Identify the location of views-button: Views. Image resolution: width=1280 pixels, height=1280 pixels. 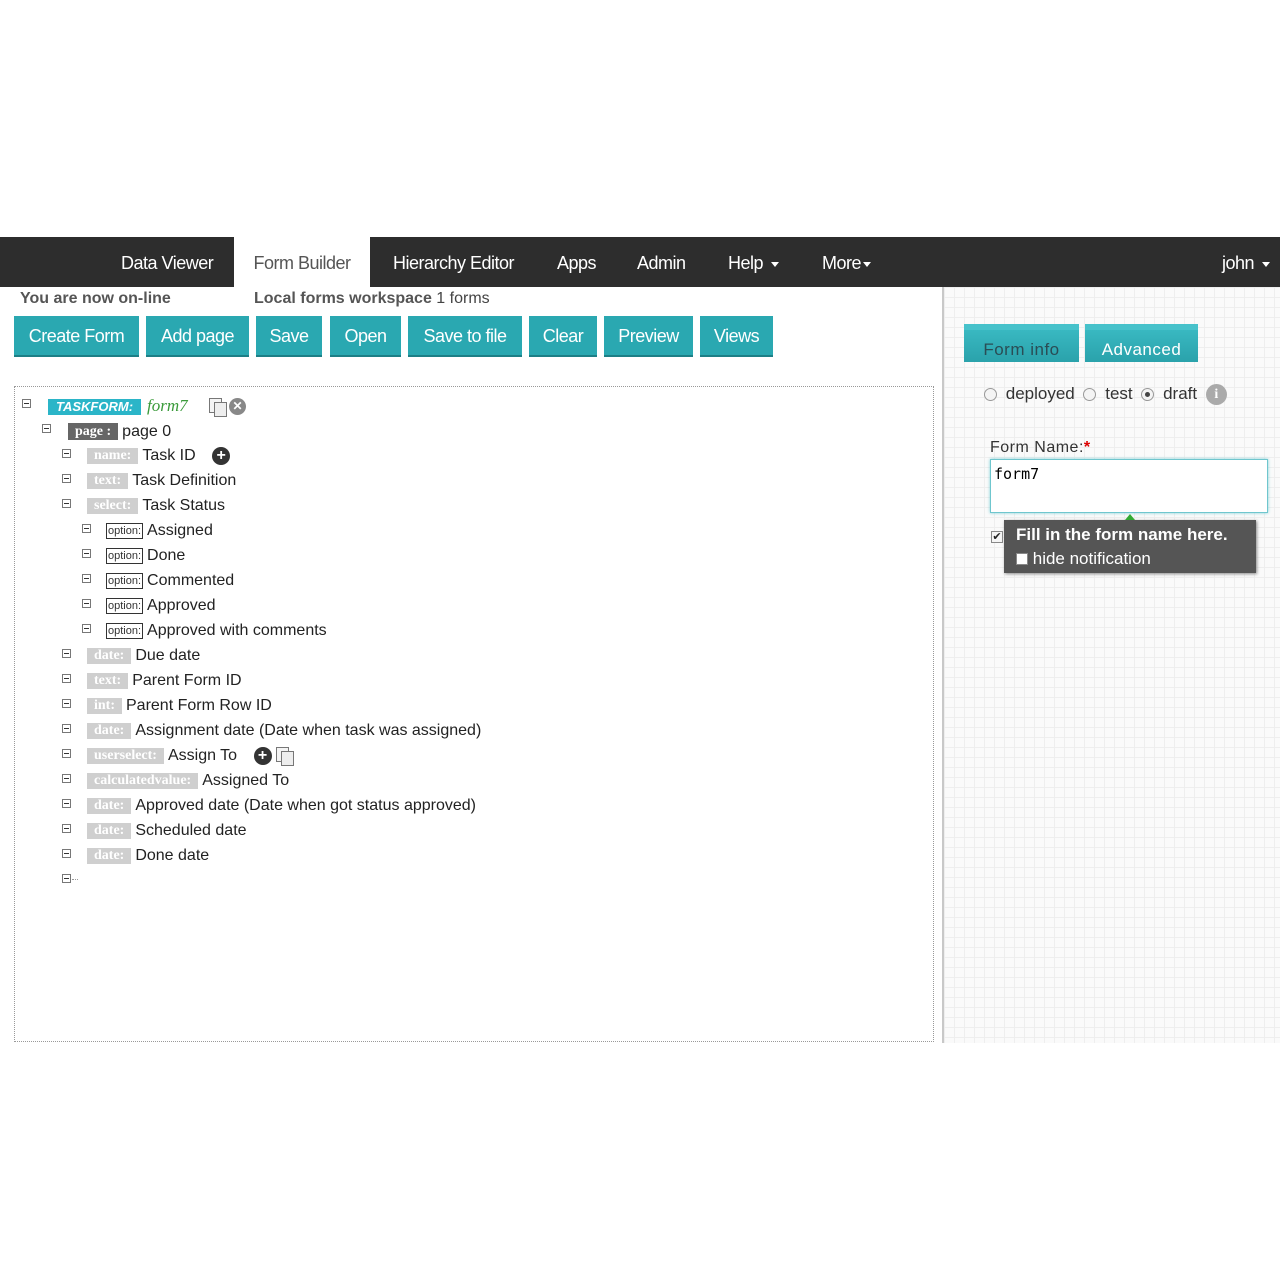
(736, 336).